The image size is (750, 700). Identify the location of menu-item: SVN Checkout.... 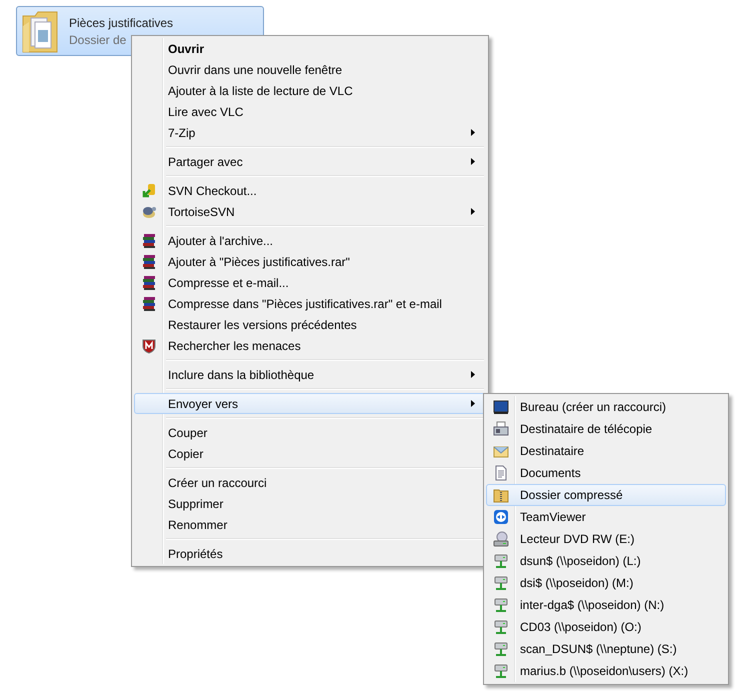
(310, 190).